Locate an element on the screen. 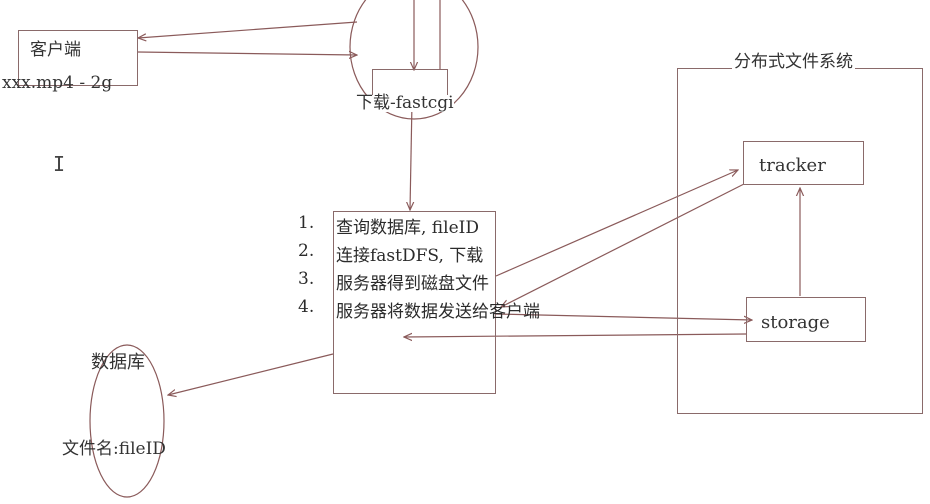 This screenshot has width=930, height=504. step-number: 4. is located at coordinates (306, 307).